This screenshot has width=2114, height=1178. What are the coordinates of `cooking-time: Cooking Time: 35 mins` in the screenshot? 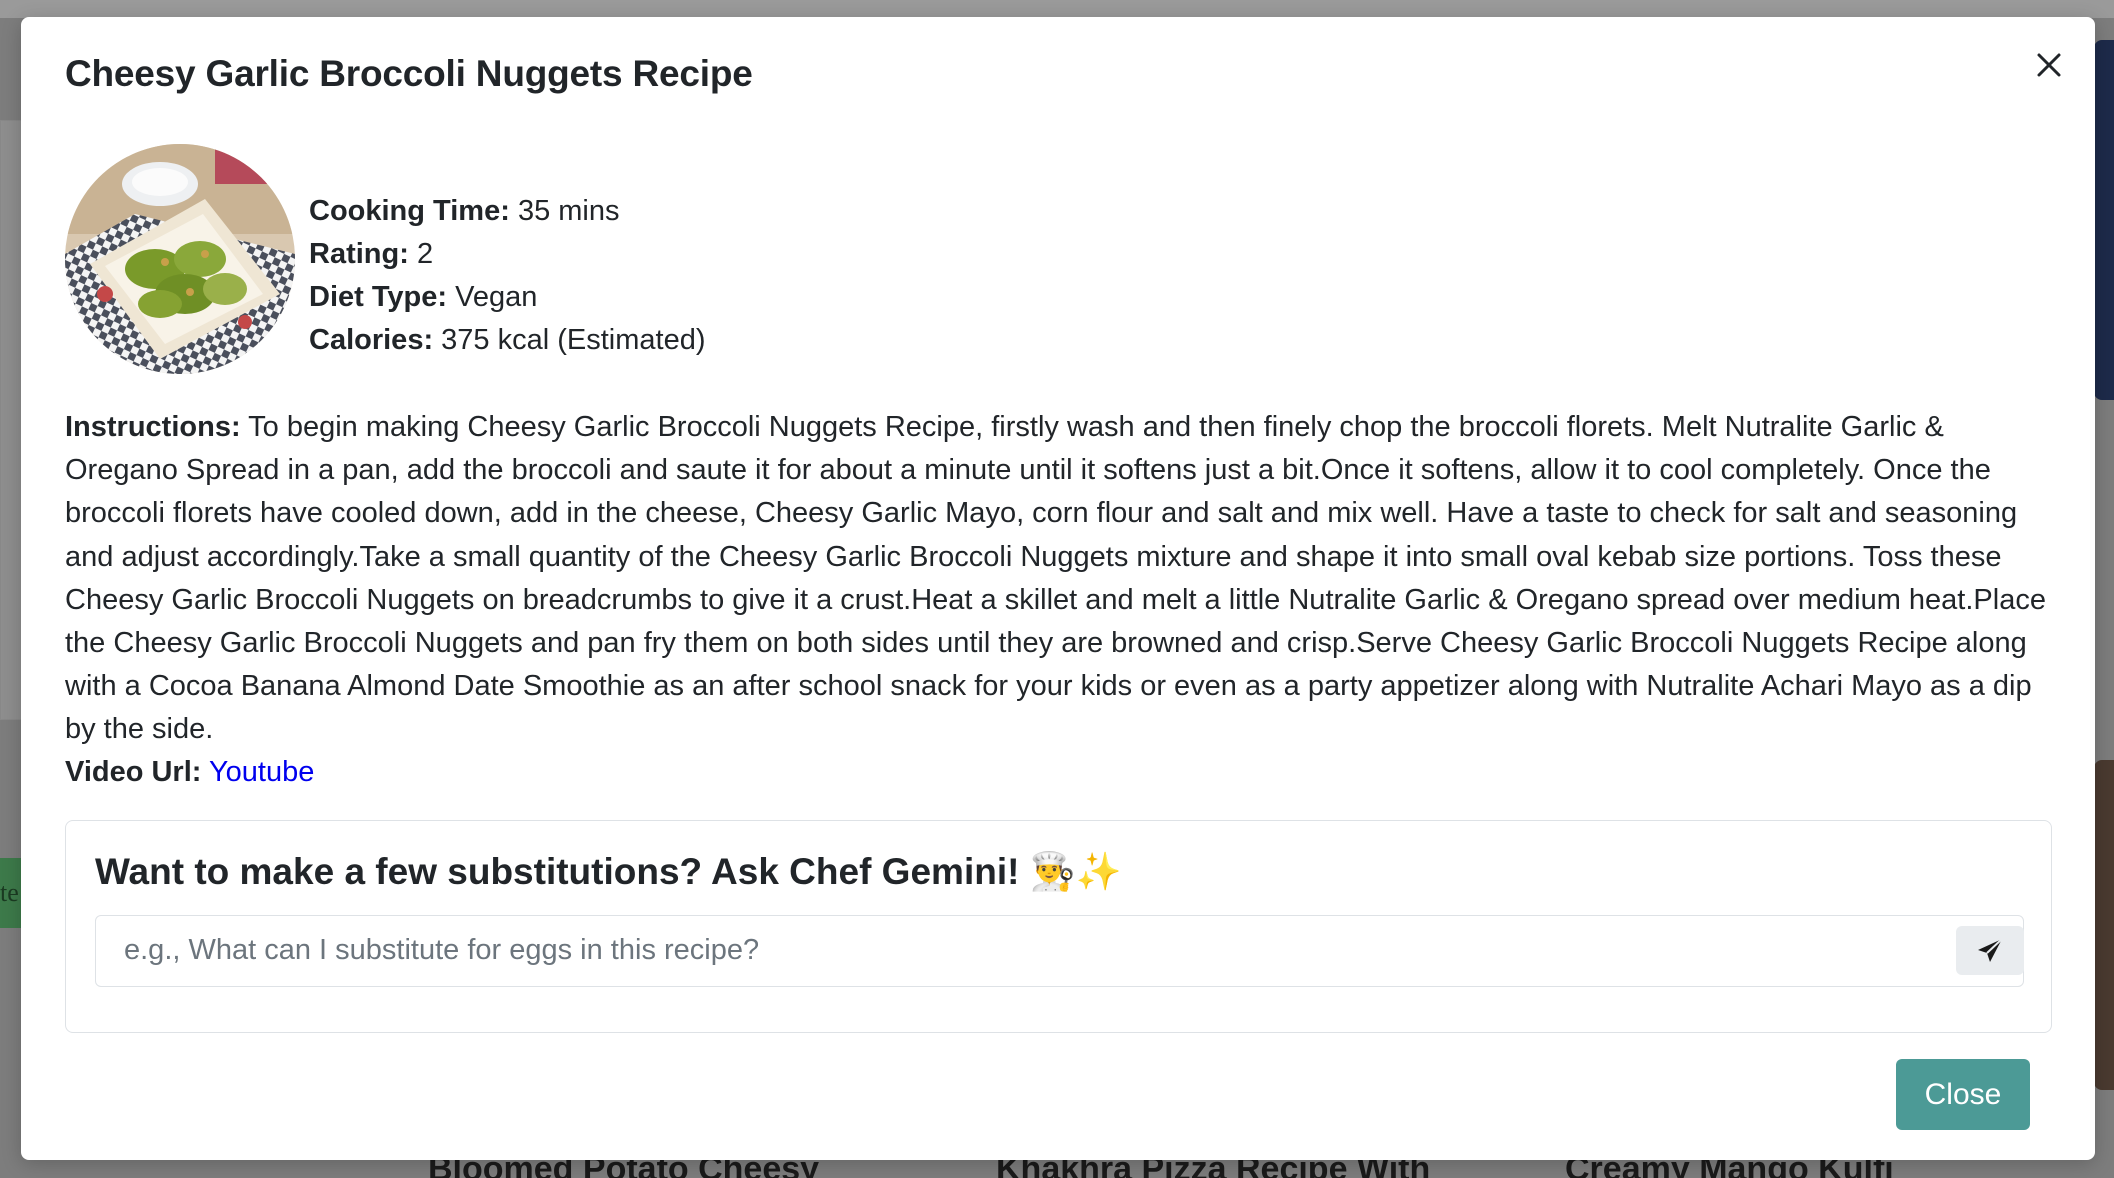 It's located at (507, 211).